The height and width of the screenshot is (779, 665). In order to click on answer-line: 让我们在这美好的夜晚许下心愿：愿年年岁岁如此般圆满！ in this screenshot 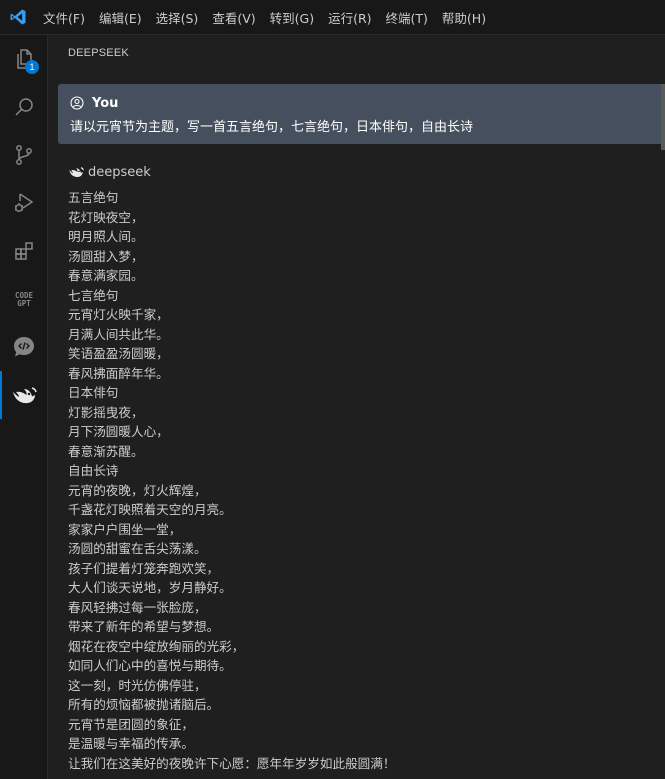, I will do `click(232, 763)`.